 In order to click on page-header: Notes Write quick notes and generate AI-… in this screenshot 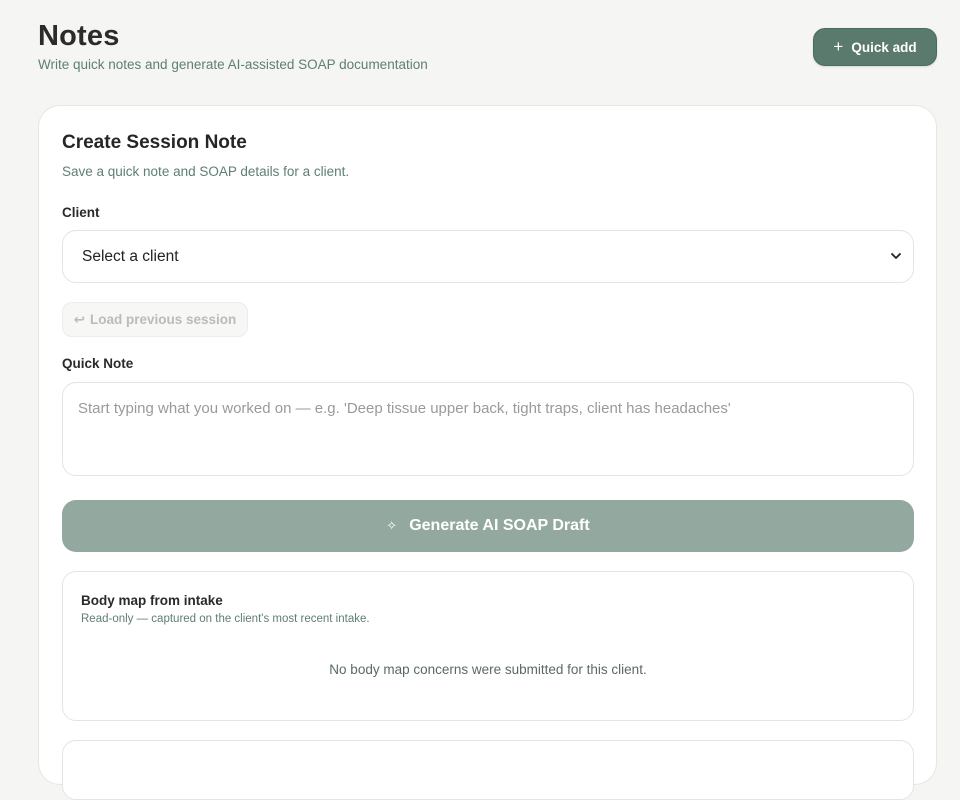, I will do `click(233, 46)`.